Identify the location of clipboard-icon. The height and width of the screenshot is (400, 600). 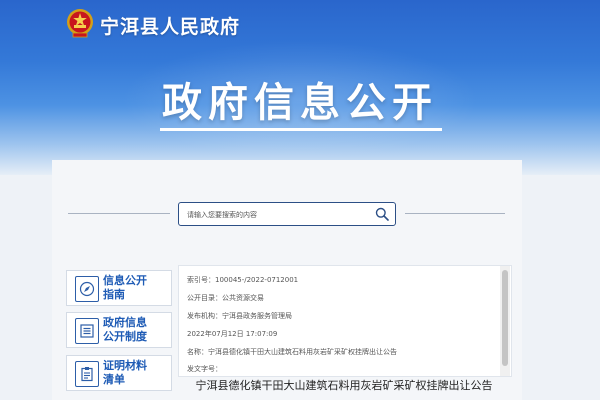
(87, 374).